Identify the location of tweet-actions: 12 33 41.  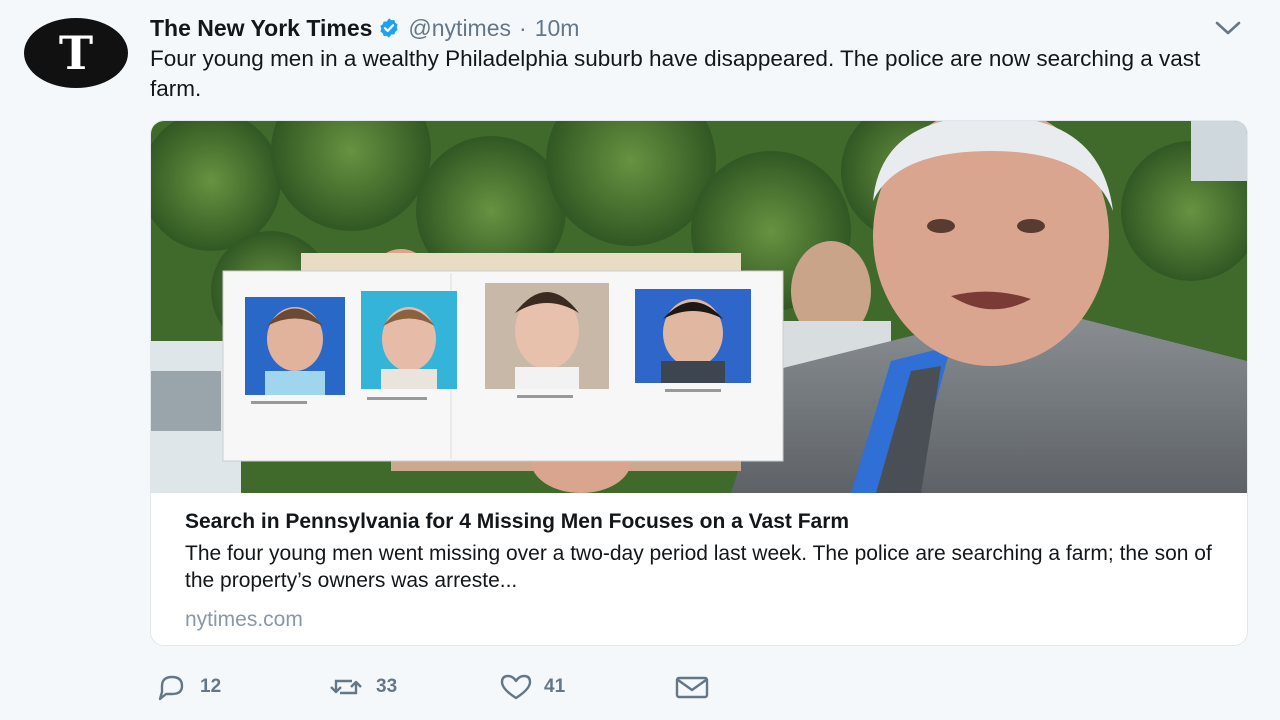
(432, 687).